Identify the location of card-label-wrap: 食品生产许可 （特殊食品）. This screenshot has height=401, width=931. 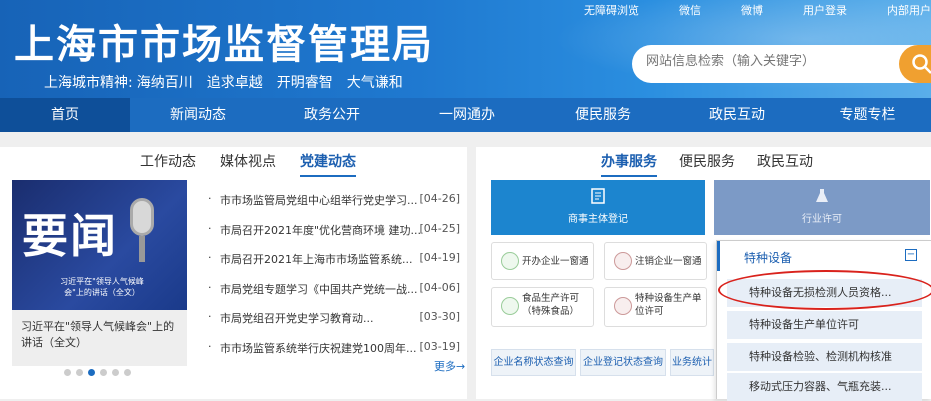
(550, 305).